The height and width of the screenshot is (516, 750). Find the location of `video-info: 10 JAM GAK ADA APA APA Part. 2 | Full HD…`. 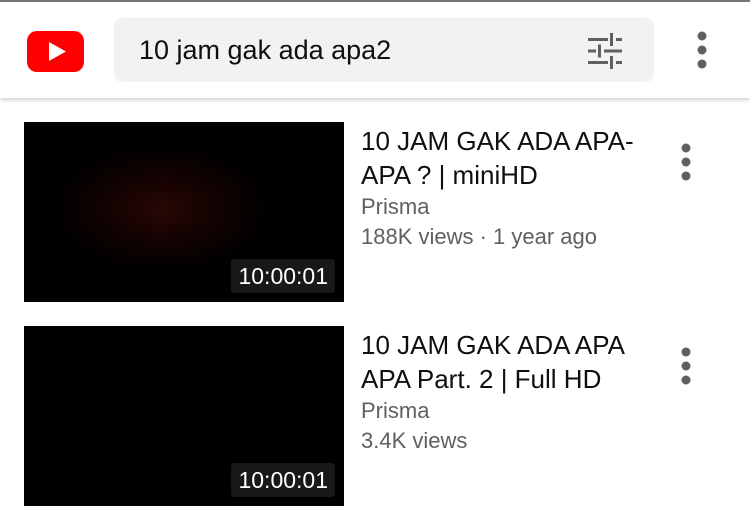

video-info: 10 JAM GAK ADA APA APA Part. 2 | Full HD… is located at coordinates (506, 391).